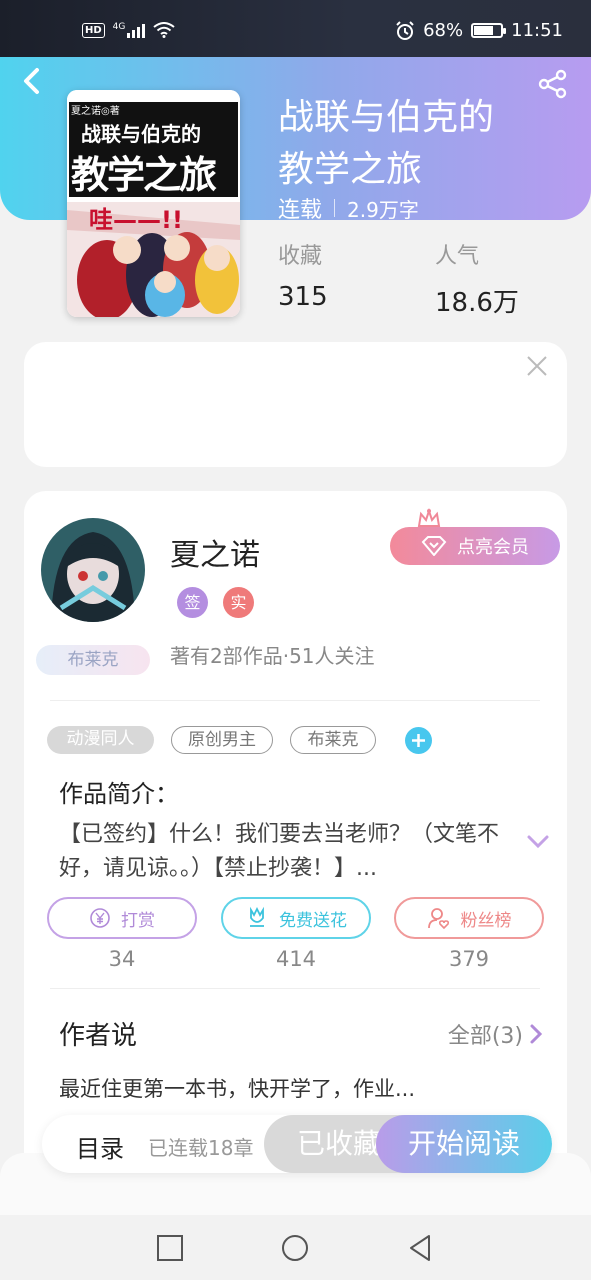  What do you see at coordinates (386, 117) in the screenshot?
I see `book-title-line1: 战联与伯克的` at bounding box center [386, 117].